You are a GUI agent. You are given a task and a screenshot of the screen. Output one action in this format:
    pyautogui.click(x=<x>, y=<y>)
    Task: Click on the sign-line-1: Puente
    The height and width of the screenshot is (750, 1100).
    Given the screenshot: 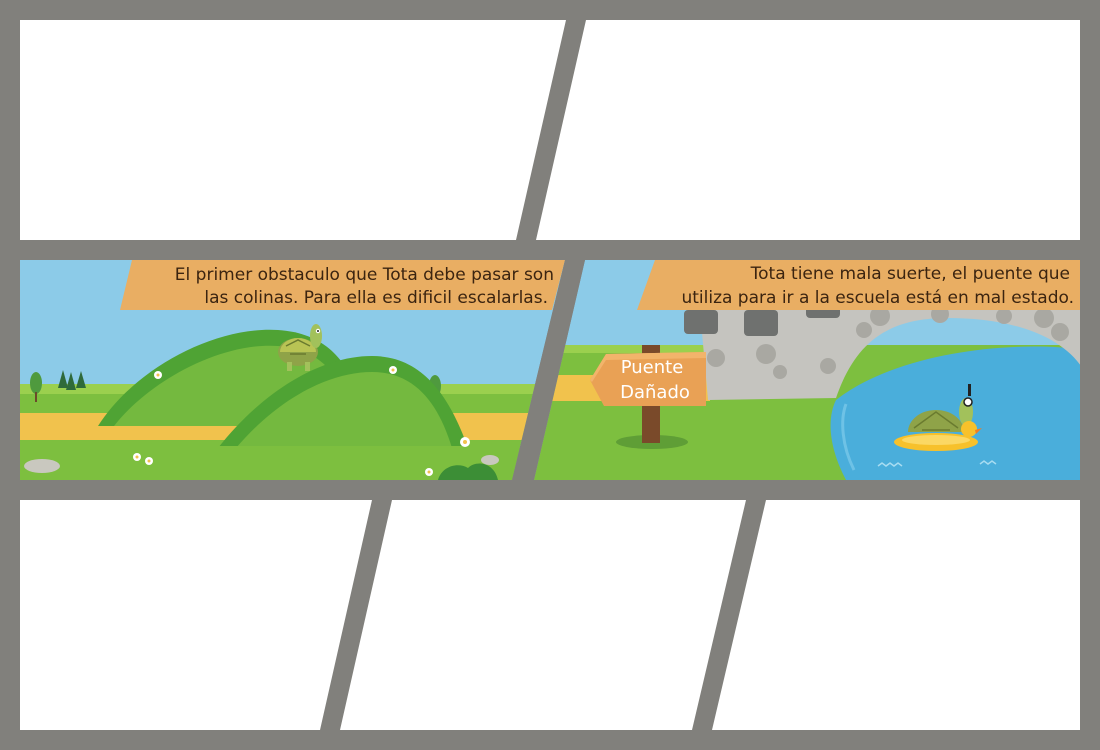 What is the action you would take?
    pyautogui.click(x=652, y=367)
    